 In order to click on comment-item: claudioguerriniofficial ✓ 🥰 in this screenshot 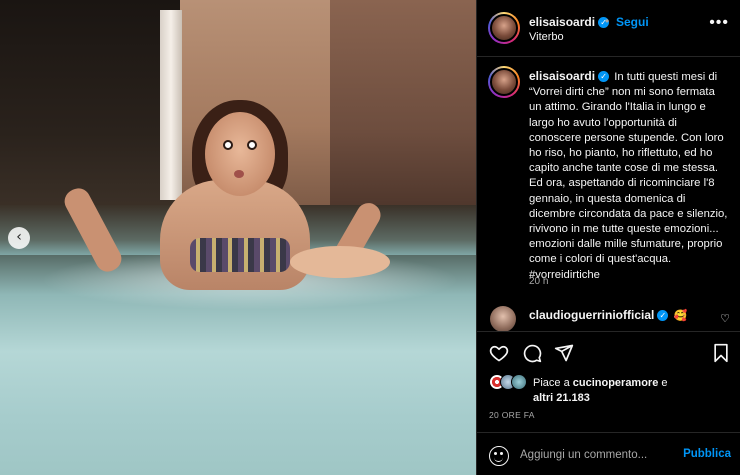, I will do `click(608, 315)`.